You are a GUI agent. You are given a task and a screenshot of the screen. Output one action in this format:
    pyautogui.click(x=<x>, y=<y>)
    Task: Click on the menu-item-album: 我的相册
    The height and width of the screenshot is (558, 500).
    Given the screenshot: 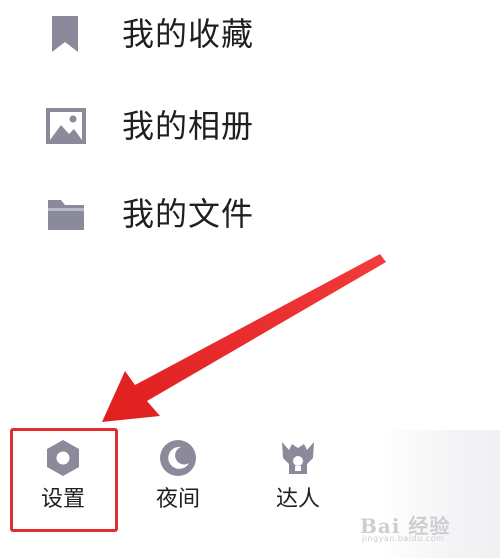 What is the action you would take?
    pyautogui.click(x=210, y=126)
    